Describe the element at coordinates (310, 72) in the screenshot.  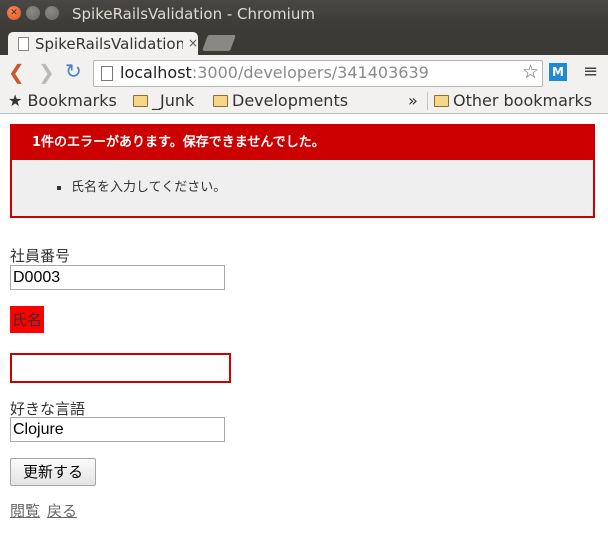
I see `url-path: :3000/developers/341403639` at that location.